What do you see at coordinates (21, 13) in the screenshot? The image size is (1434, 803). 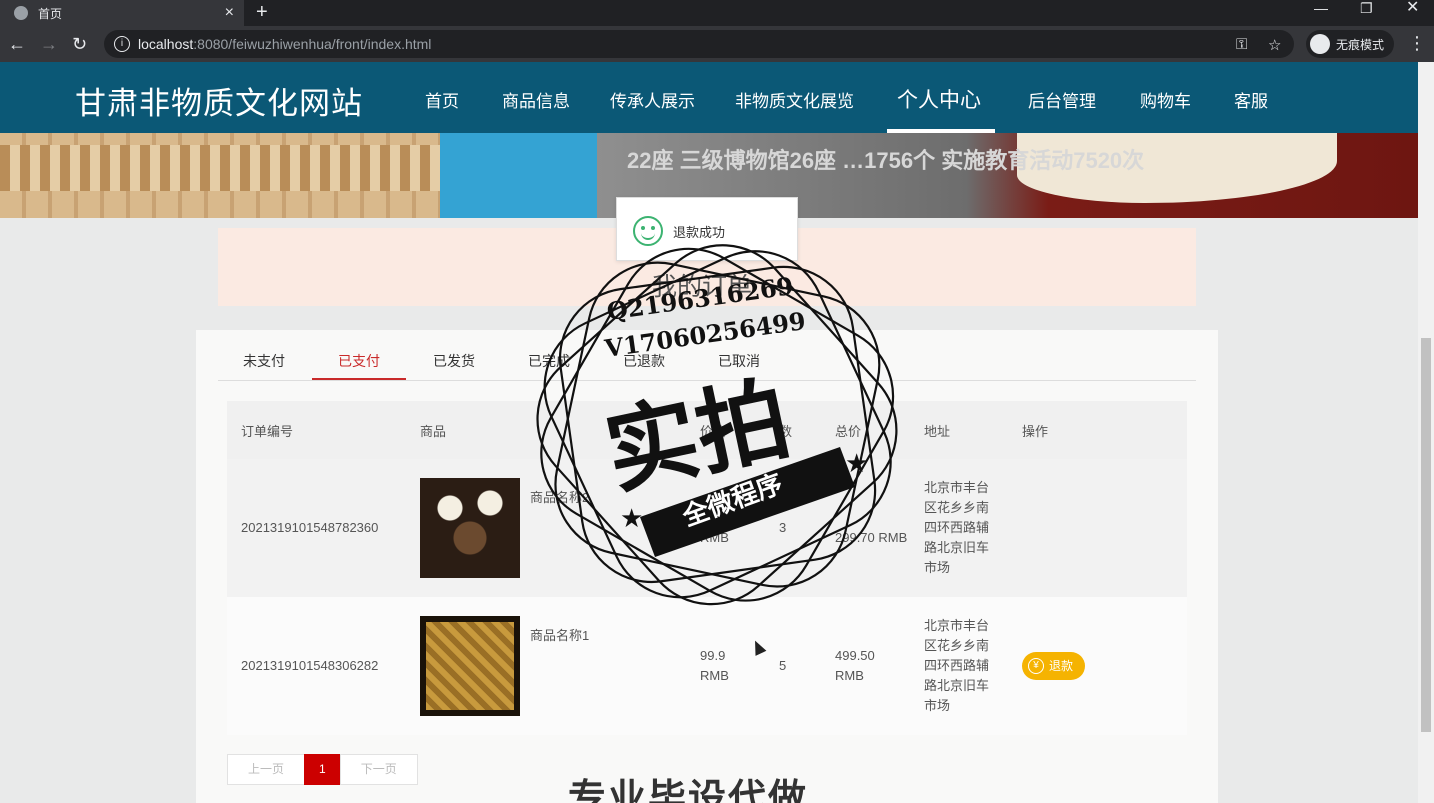 I see `globe-icon` at bounding box center [21, 13].